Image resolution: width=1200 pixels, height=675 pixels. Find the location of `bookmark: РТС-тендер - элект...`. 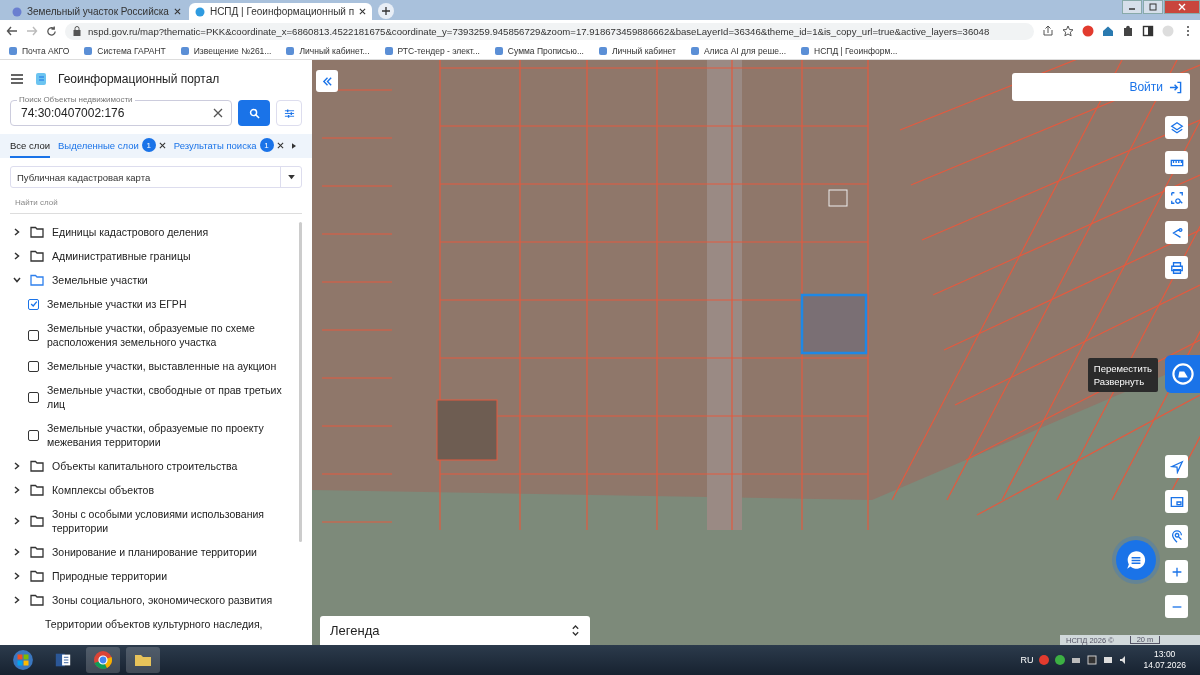

bookmark: РТС-тендер - элект... is located at coordinates (431, 50).